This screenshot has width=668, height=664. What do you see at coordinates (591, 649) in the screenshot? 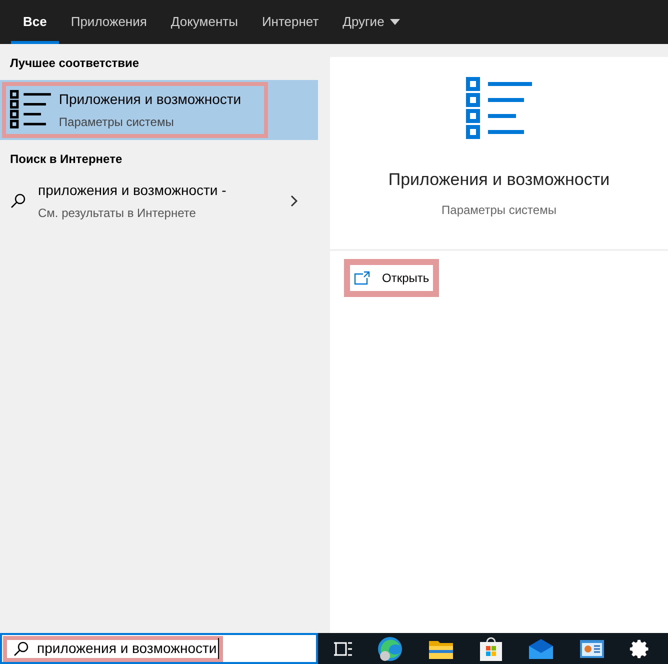
I see `app-window-icon` at bounding box center [591, 649].